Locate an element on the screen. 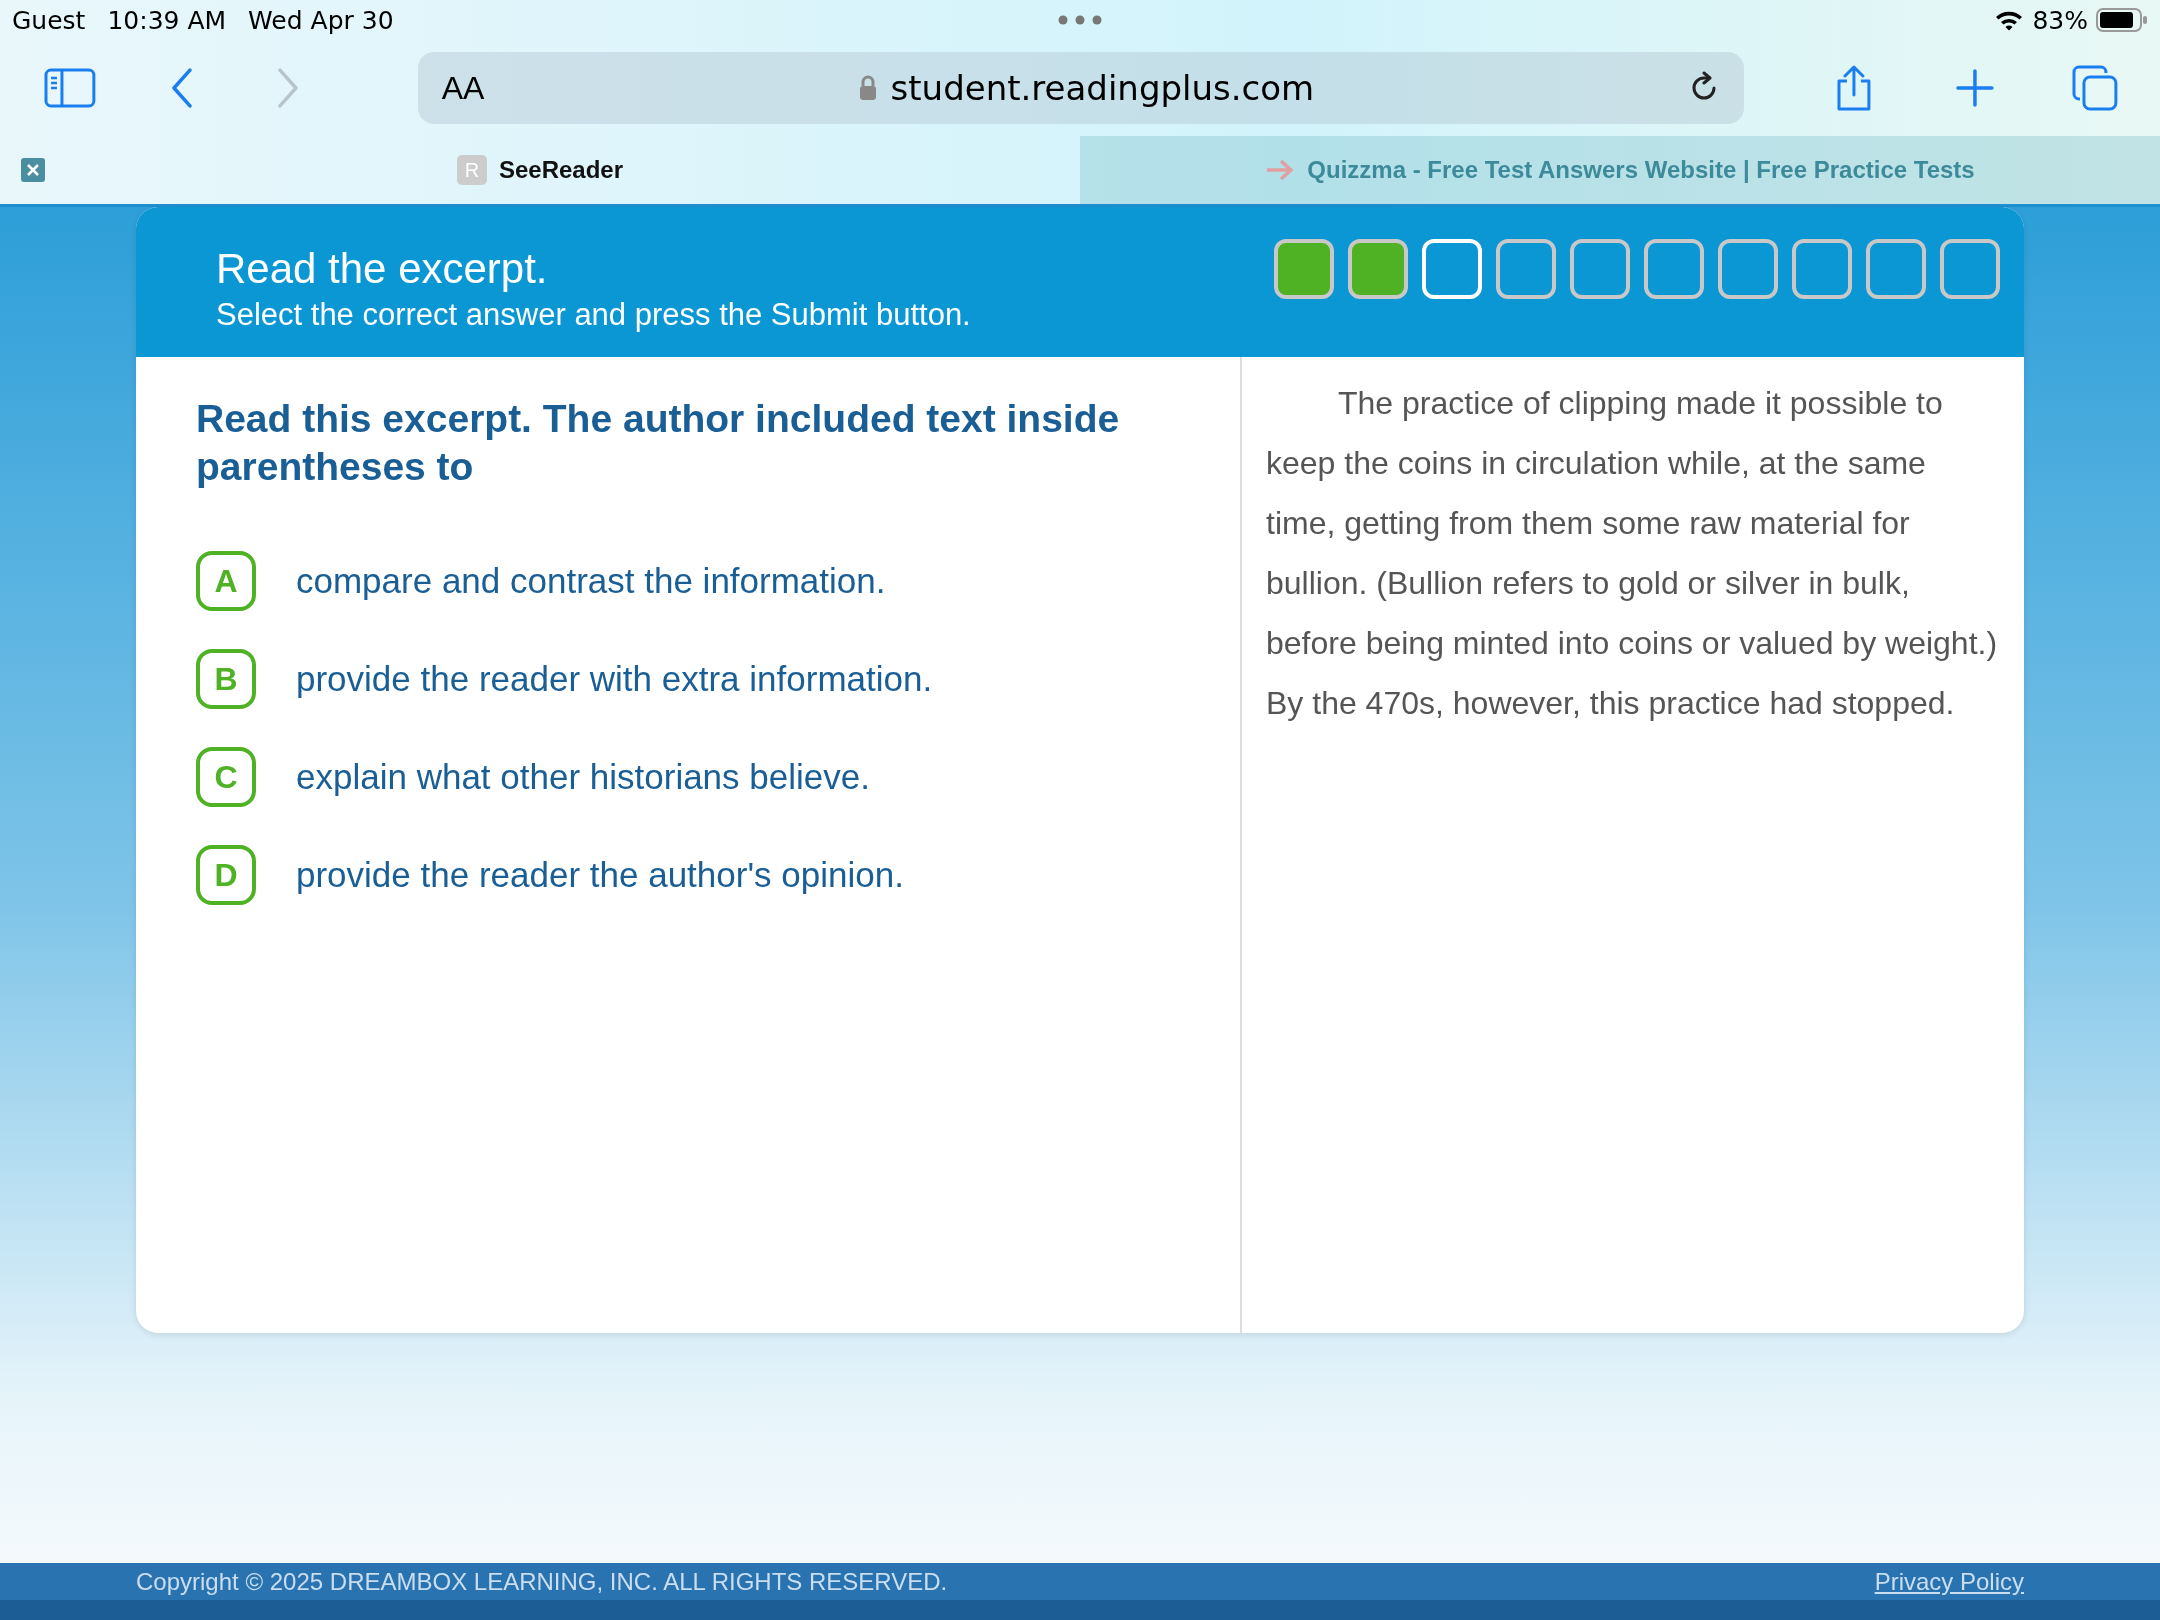  wifi-icon is located at coordinates (2009, 20).